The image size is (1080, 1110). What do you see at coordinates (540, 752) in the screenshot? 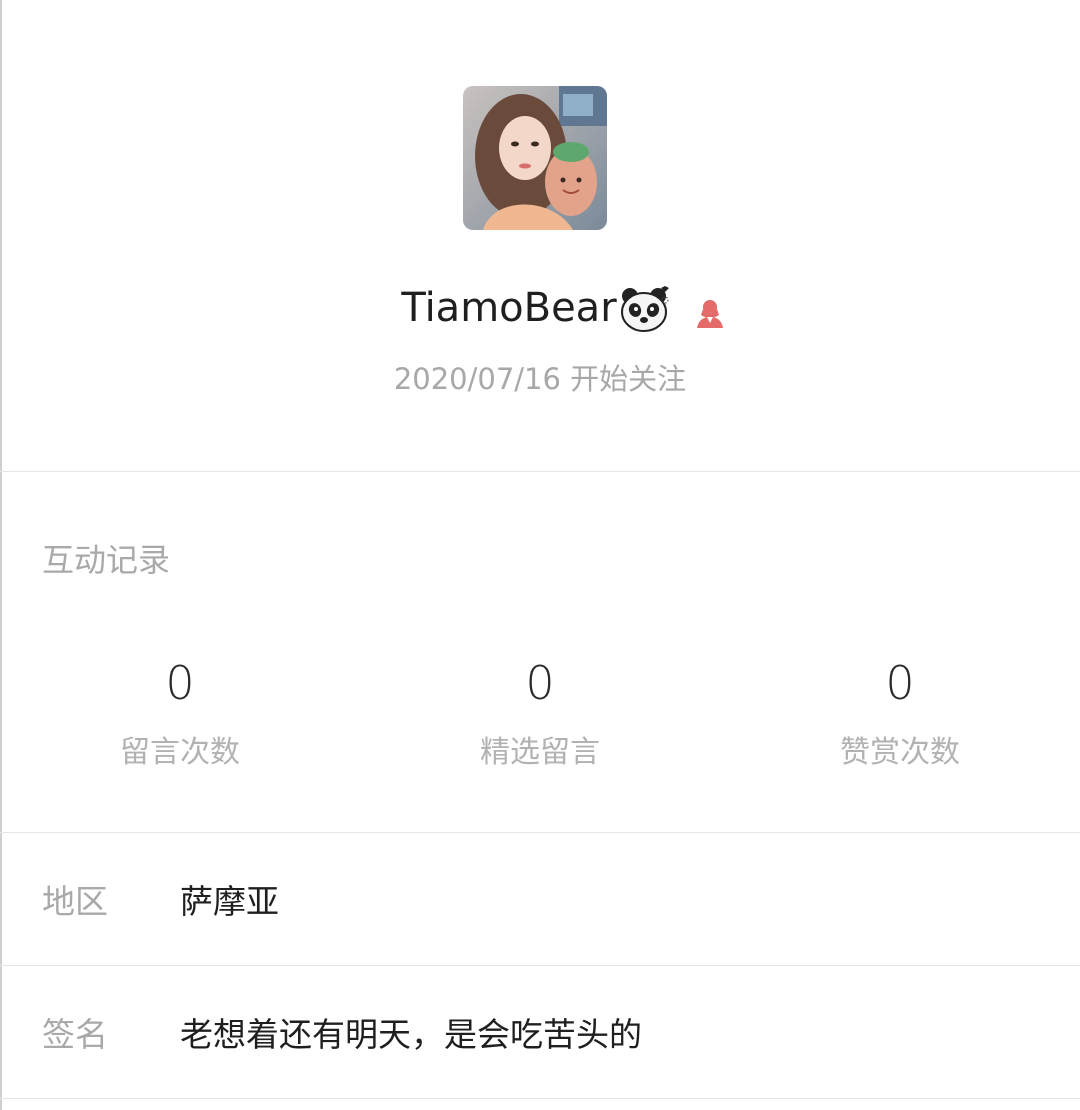
I see `stat-label: 精选留言` at bounding box center [540, 752].